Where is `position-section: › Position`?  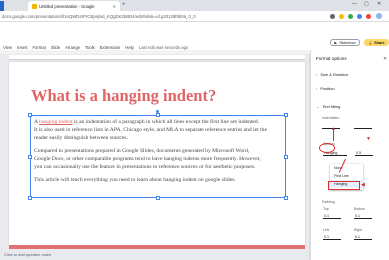 position-section: › Position is located at coordinates (325, 88).